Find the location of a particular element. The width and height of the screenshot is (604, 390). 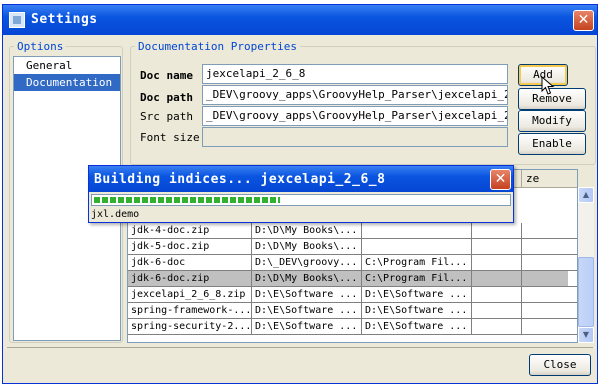

options-legend: Options is located at coordinates (40, 46).